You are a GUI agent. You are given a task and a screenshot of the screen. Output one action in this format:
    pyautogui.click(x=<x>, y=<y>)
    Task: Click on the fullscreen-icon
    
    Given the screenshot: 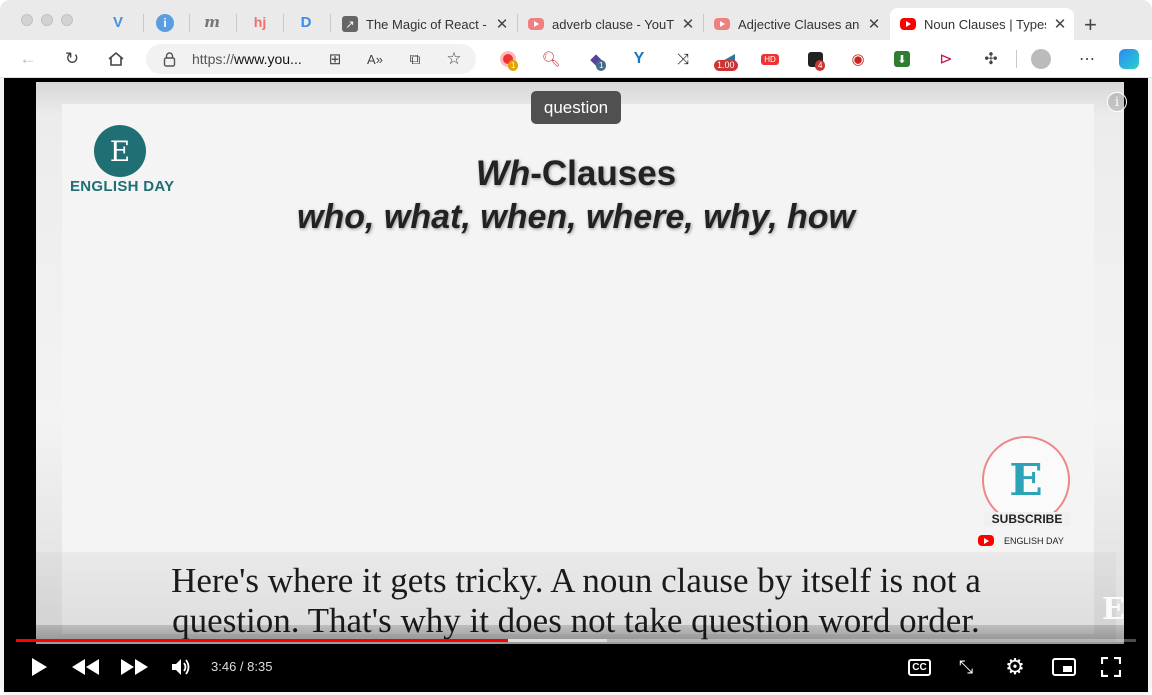 What is the action you would take?
    pyautogui.click(x=1111, y=667)
    